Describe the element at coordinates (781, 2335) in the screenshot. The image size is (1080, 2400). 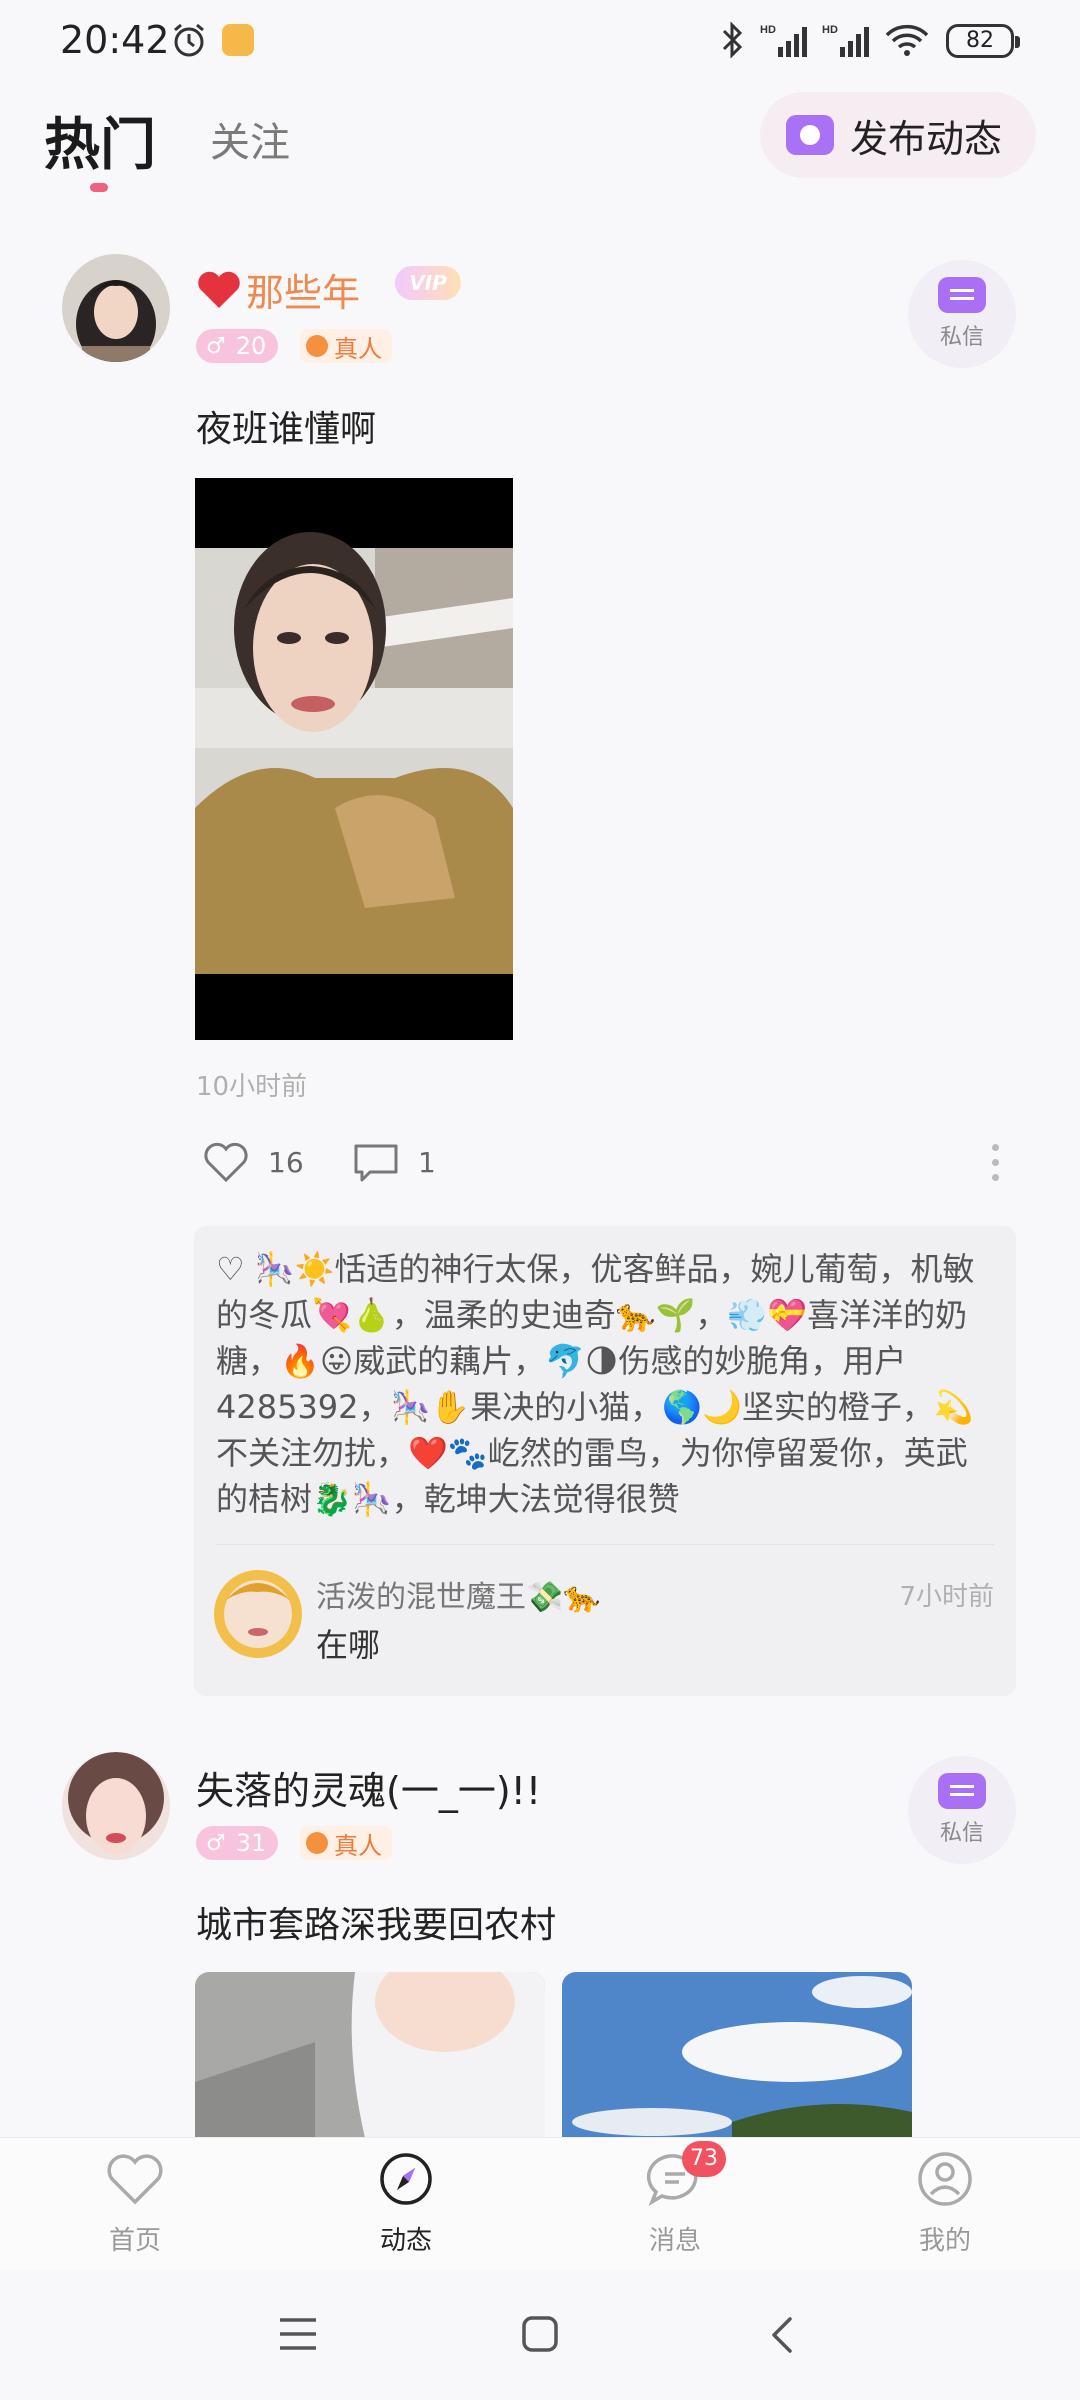
I see `back-icon` at that location.